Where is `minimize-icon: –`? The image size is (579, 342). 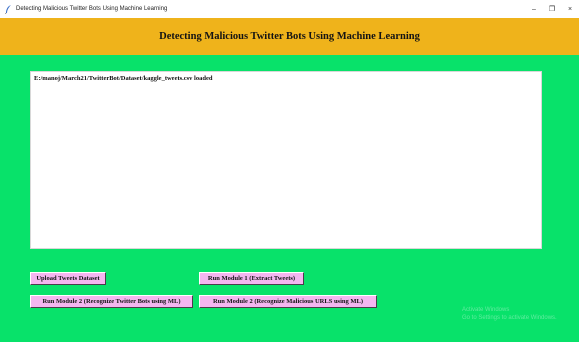 minimize-icon: – is located at coordinates (534, 9).